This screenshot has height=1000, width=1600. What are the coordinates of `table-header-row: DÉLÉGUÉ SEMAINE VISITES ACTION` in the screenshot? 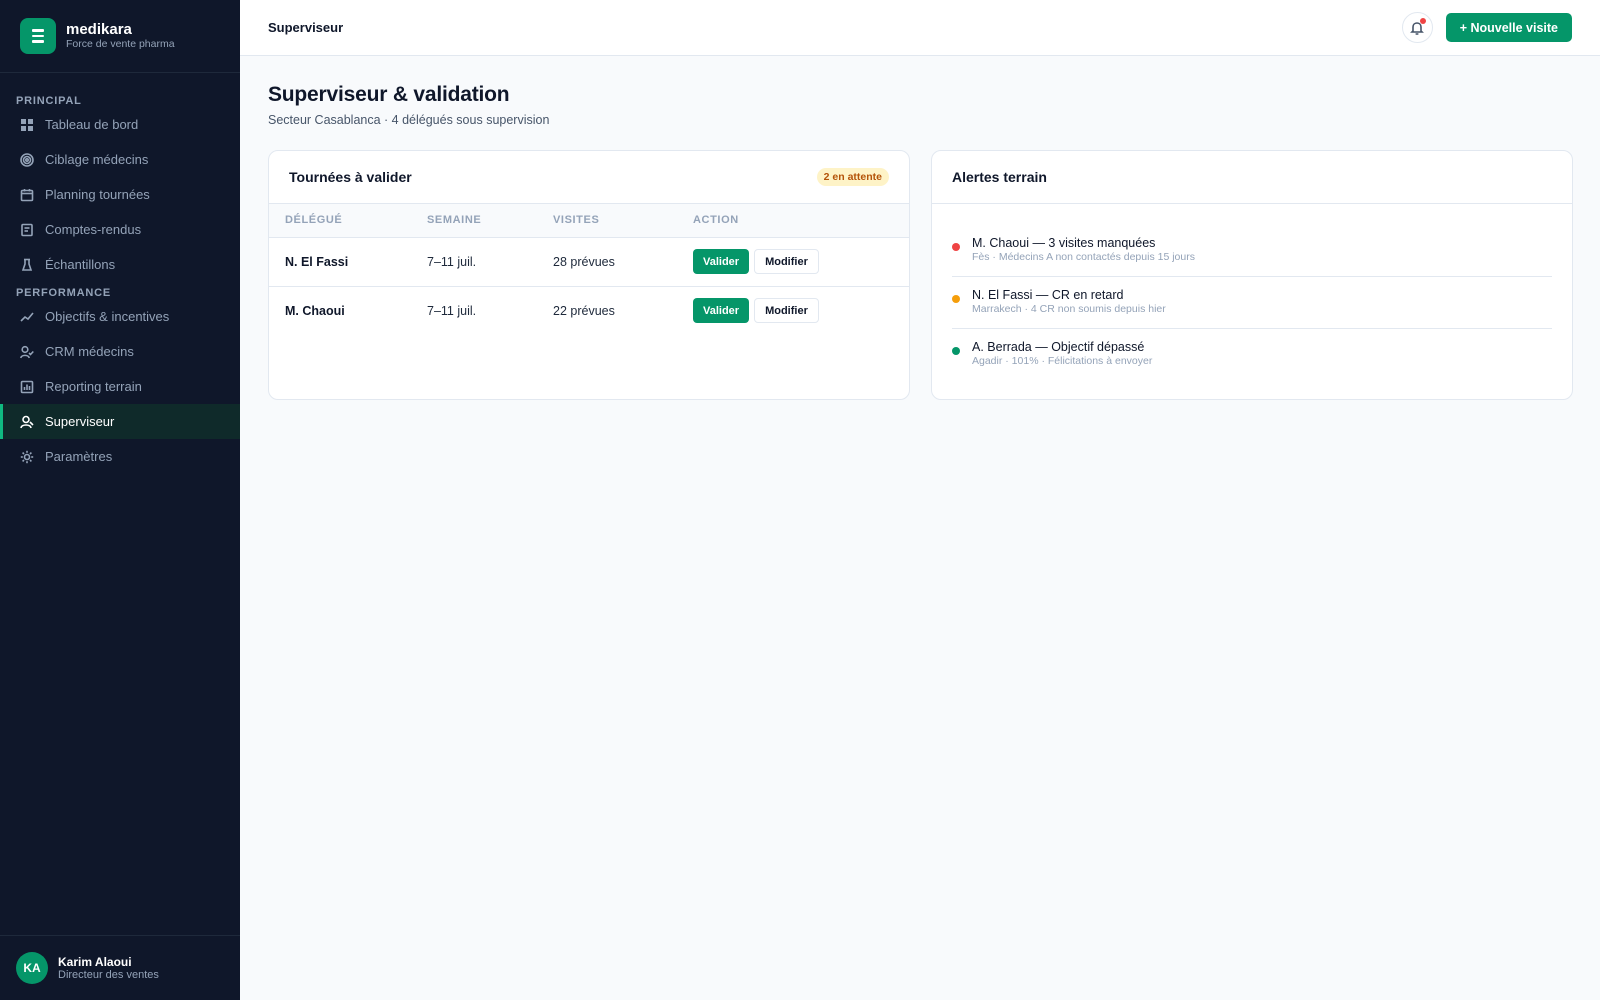 It's located at (589, 220).